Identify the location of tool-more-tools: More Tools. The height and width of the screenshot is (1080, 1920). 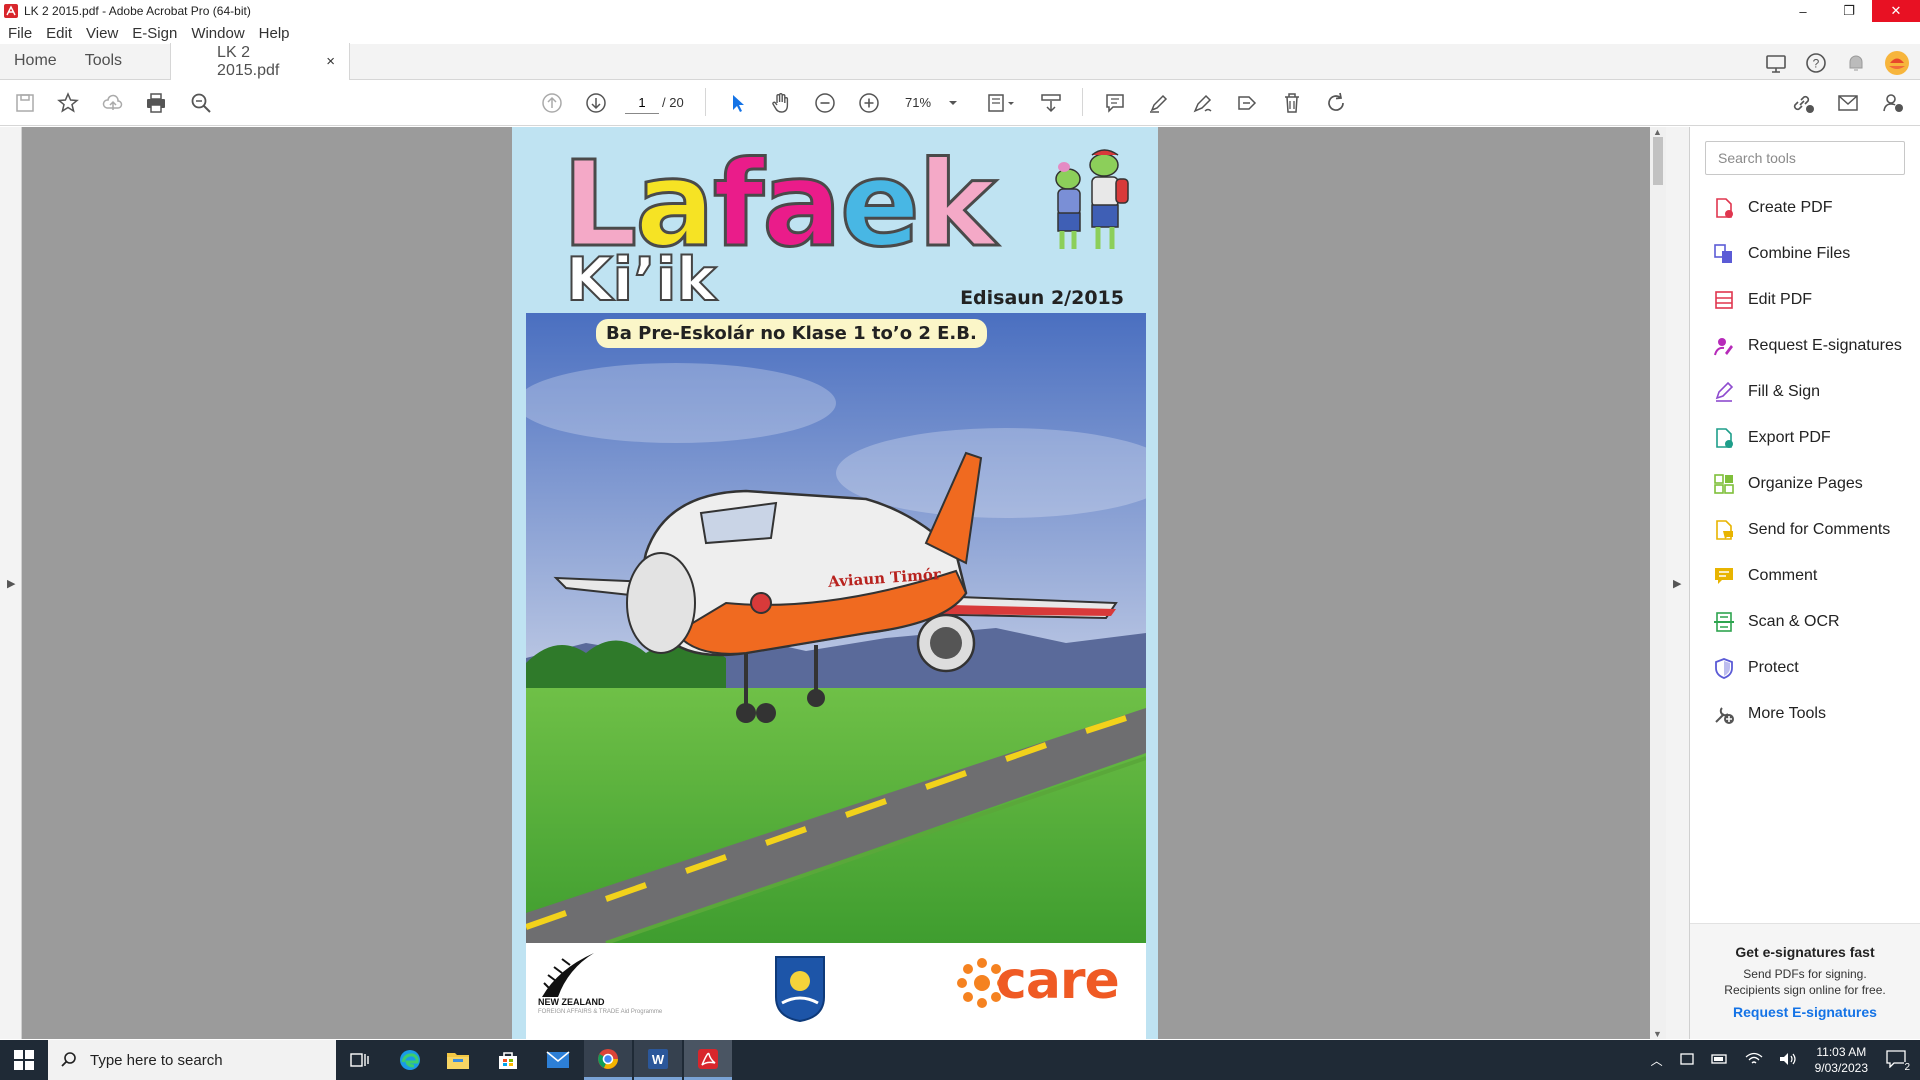
(1807, 714).